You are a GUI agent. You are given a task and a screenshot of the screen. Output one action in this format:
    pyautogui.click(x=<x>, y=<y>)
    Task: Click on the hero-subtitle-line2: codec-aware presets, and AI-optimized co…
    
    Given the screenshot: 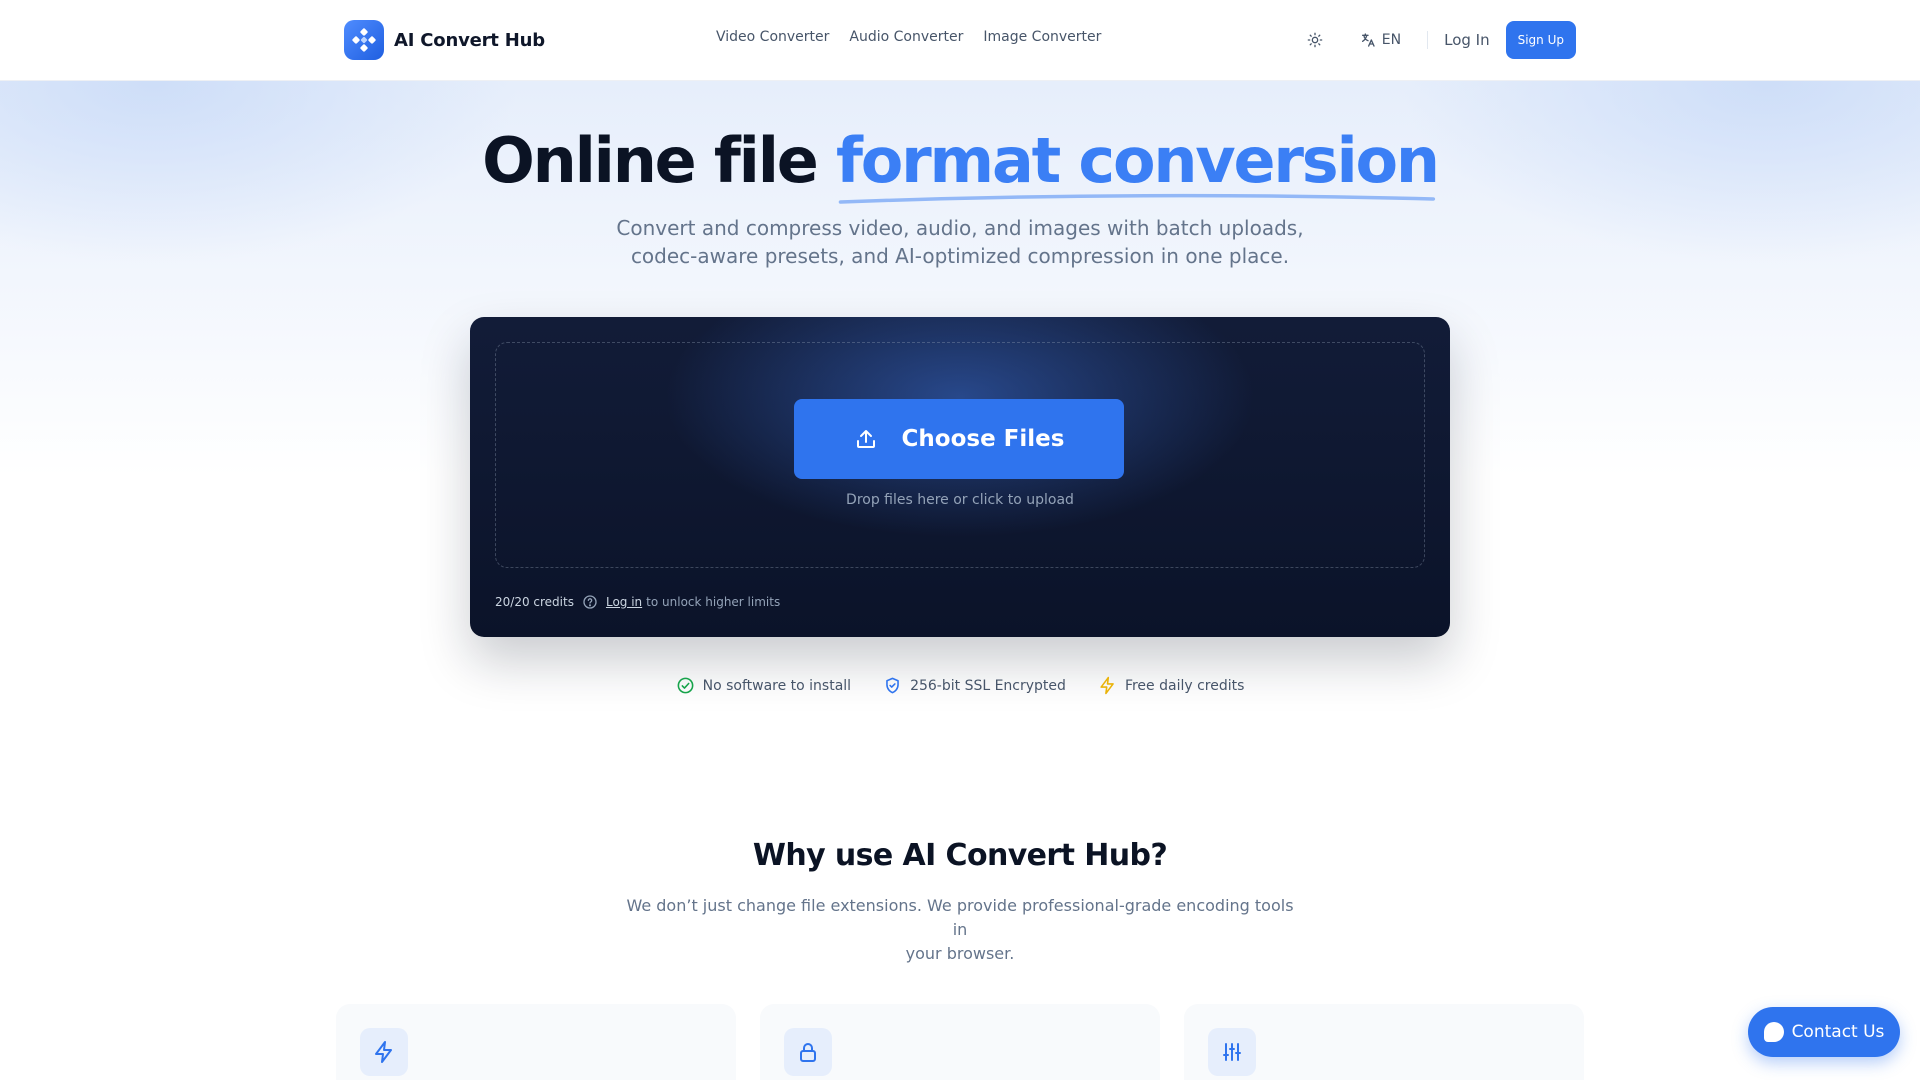 What is the action you would take?
    pyautogui.click(x=960, y=256)
    